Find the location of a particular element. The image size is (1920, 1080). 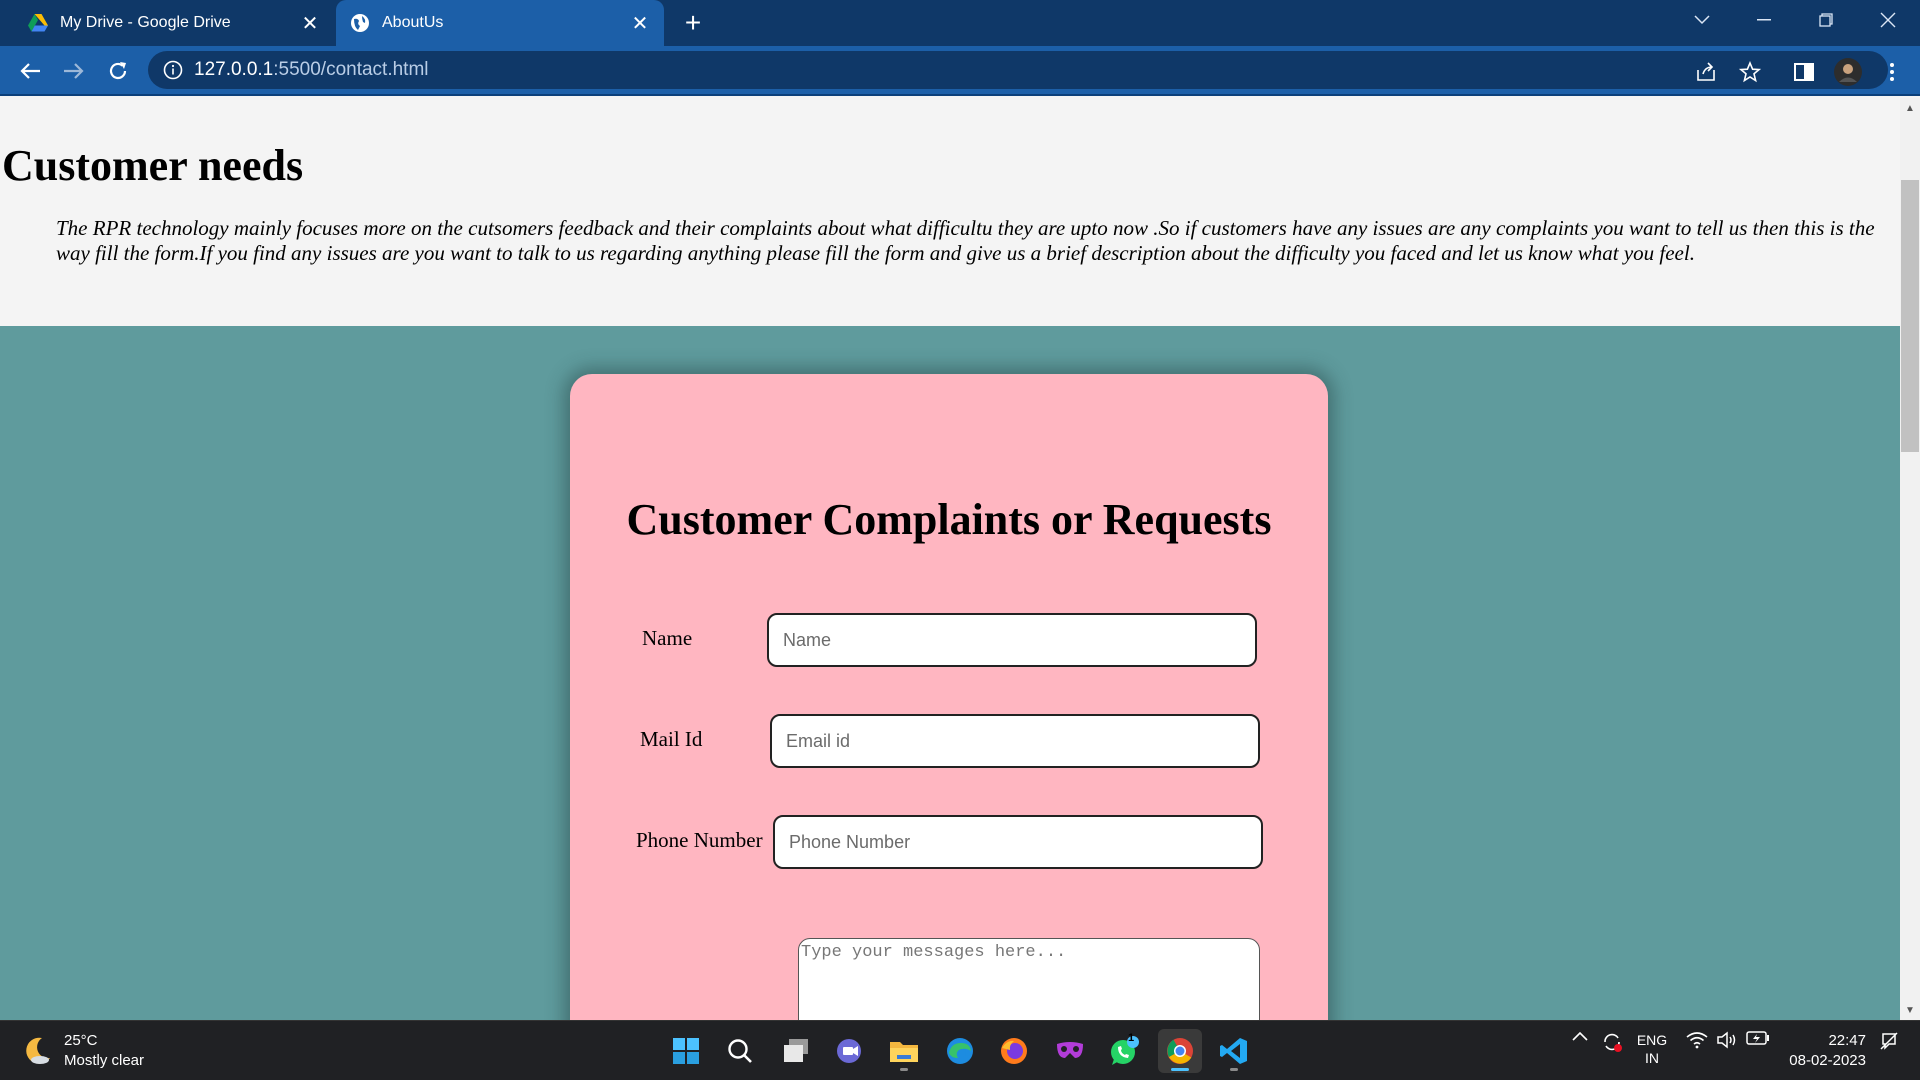

weather-condition: Mostly clear is located at coordinates (104, 1060).